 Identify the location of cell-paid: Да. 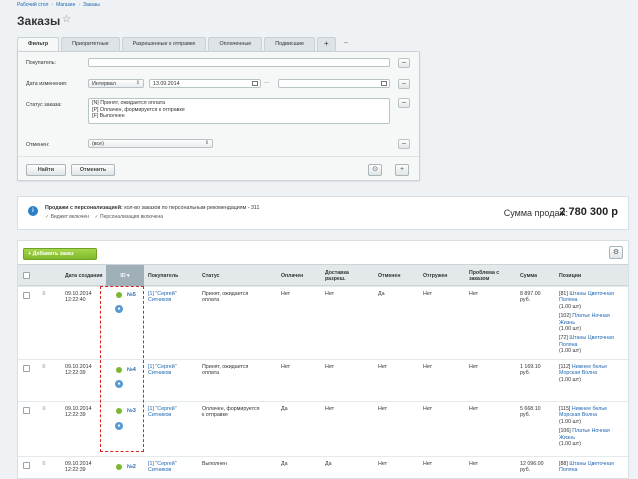
(284, 409).